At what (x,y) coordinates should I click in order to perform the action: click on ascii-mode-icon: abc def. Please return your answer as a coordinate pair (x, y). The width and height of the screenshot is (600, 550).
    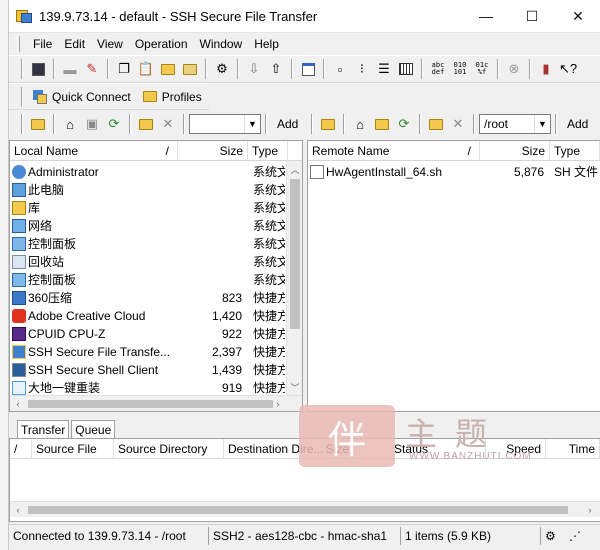
    Looking at the image, I should click on (438, 69).